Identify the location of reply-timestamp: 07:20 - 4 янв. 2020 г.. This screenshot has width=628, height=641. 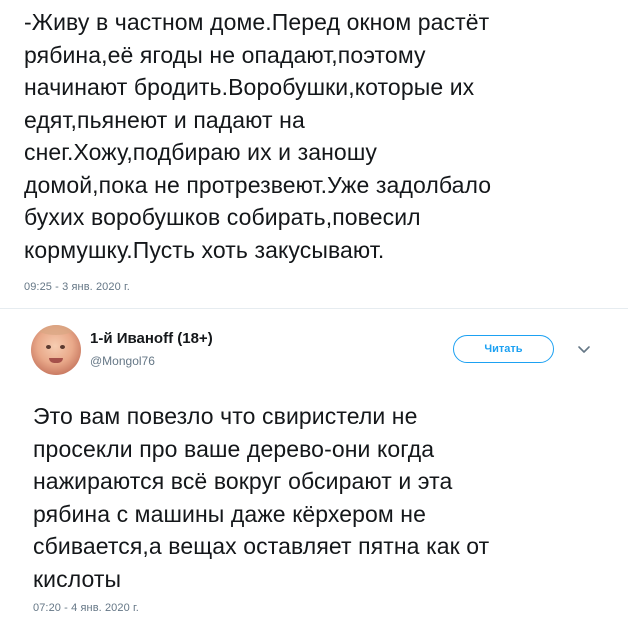
(86, 608).